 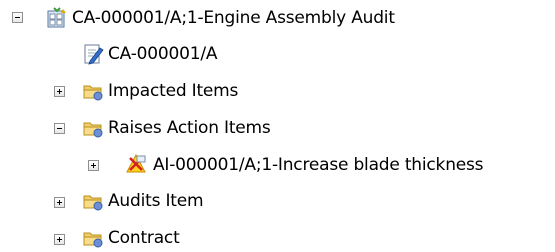 What do you see at coordinates (94, 54) in the screenshot?
I see `revision-edit-icon` at bounding box center [94, 54].